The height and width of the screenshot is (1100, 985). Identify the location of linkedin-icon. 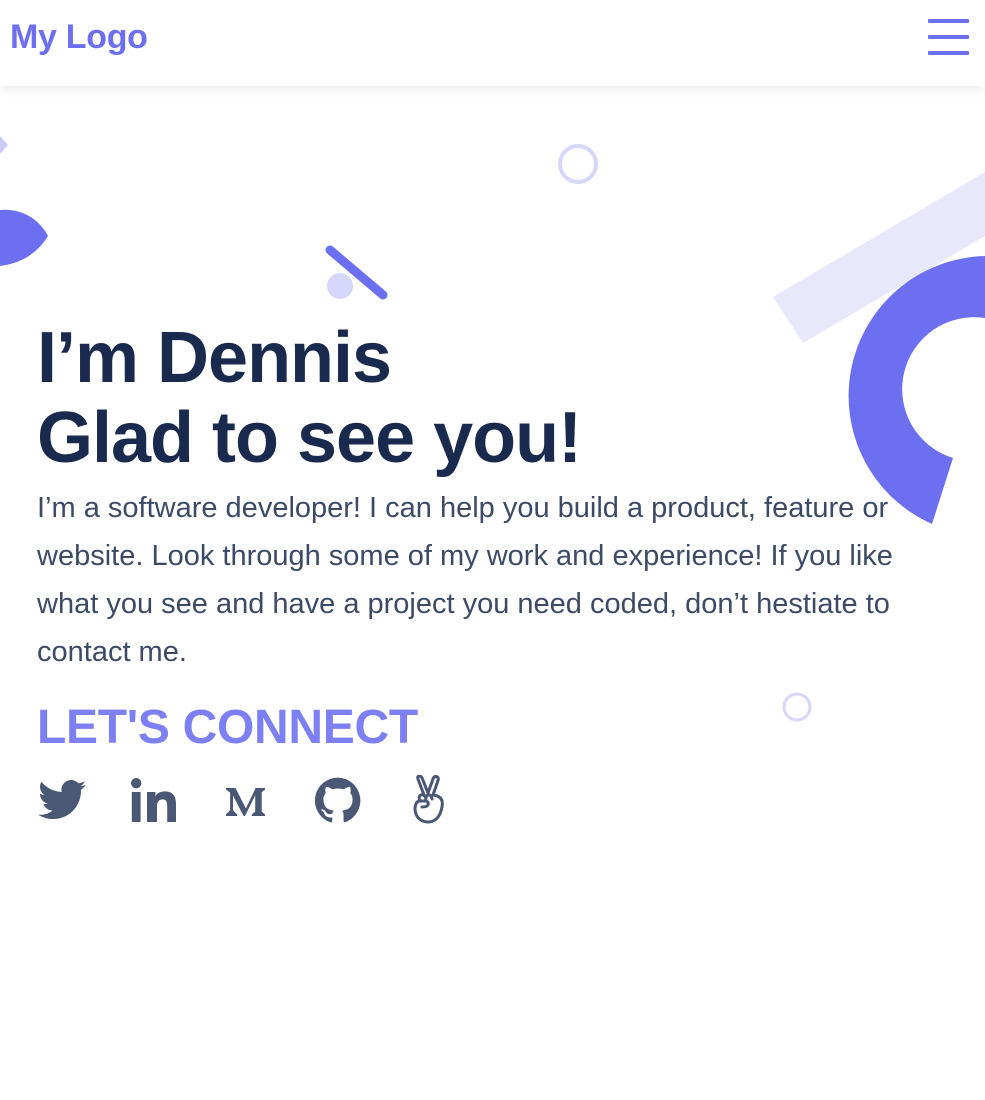
(153, 800).